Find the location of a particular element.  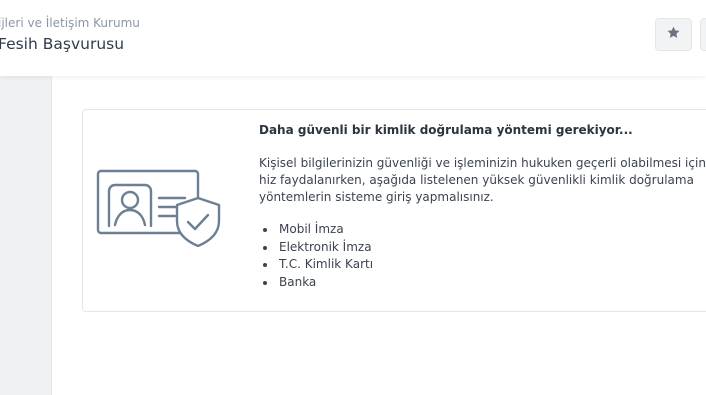

favorite-button is located at coordinates (673, 34).